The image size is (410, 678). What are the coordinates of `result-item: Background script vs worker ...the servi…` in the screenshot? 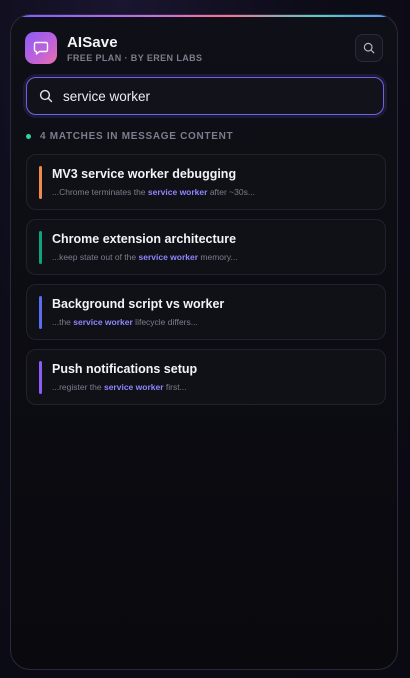 It's located at (206, 312).